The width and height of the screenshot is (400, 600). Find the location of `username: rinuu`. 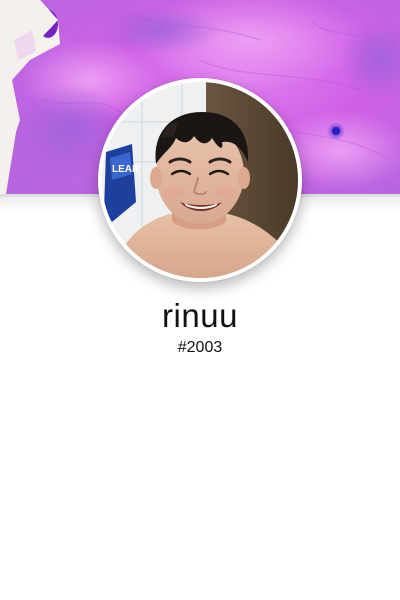

username: rinuu is located at coordinates (200, 315).